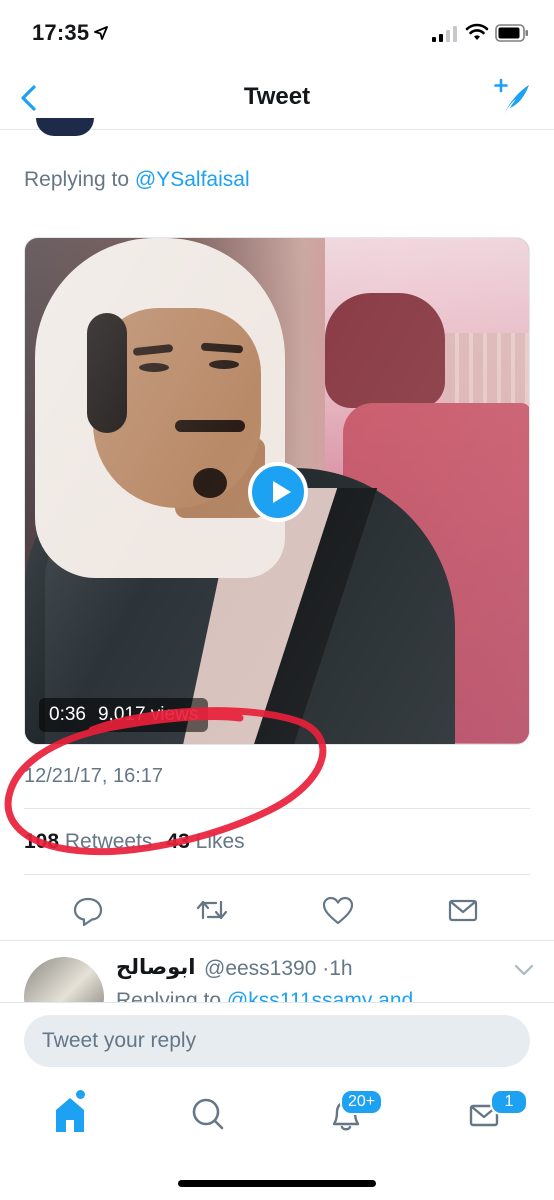  I want to click on play-button, so click(278, 492).